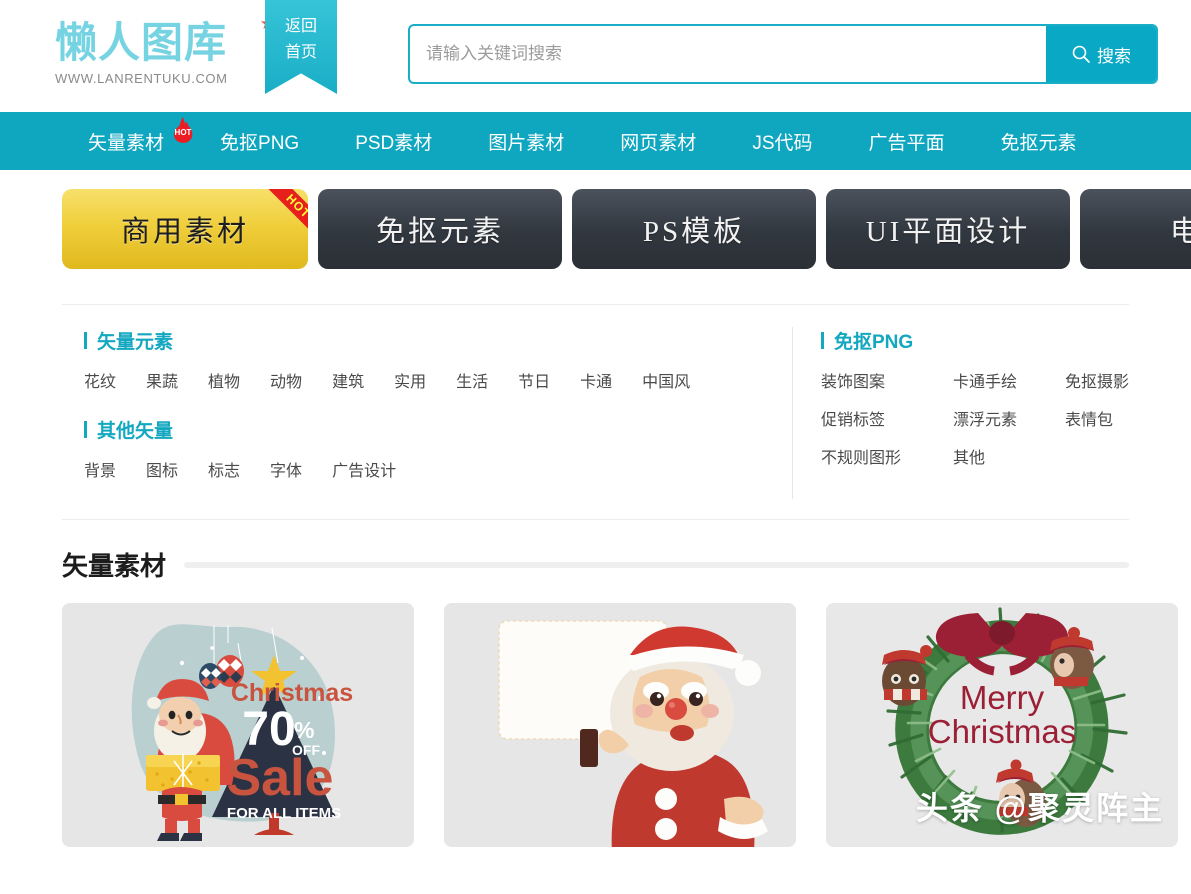 Image resolution: width=1191 pixels, height=894 pixels. What do you see at coordinates (656, 564) in the screenshot?
I see `heading-divider` at bounding box center [656, 564].